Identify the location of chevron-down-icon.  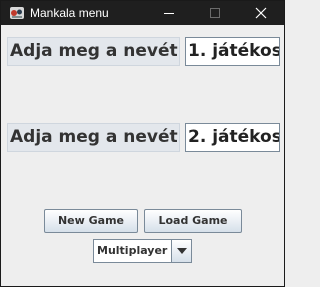
(182, 251).